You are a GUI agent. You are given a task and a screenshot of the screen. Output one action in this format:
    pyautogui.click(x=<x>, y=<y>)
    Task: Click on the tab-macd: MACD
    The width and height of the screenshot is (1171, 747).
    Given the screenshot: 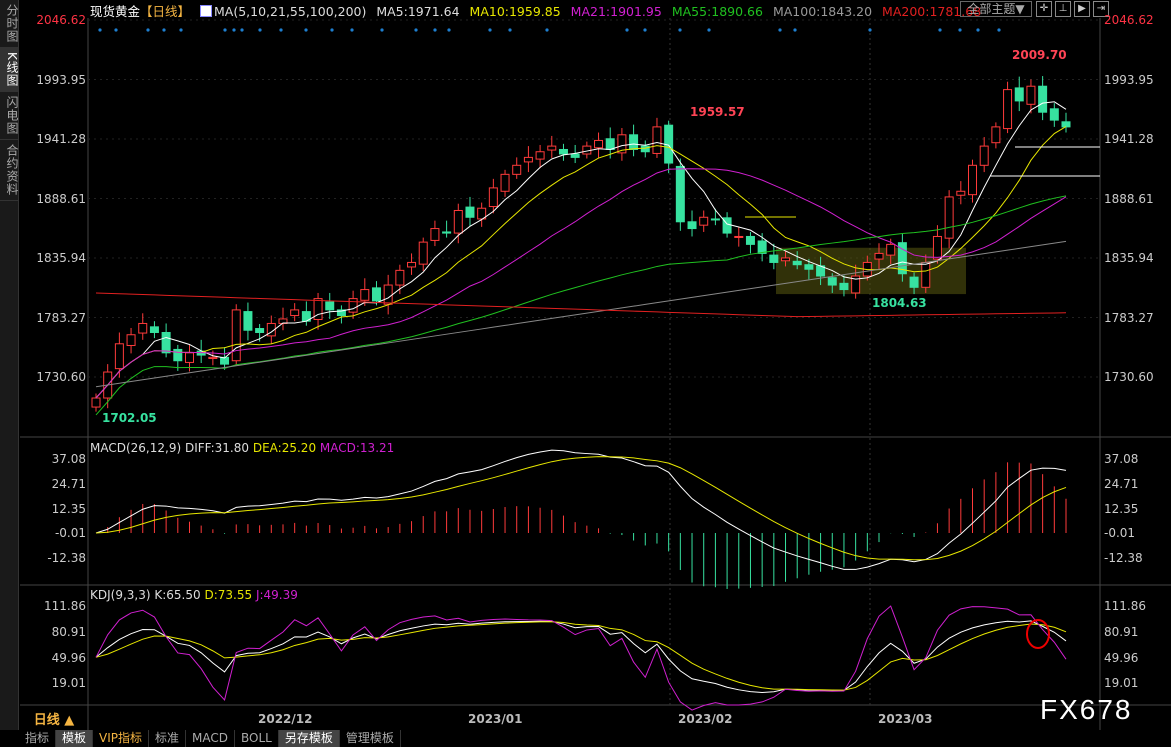 What is the action you would take?
    pyautogui.click(x=211, y=738)
    